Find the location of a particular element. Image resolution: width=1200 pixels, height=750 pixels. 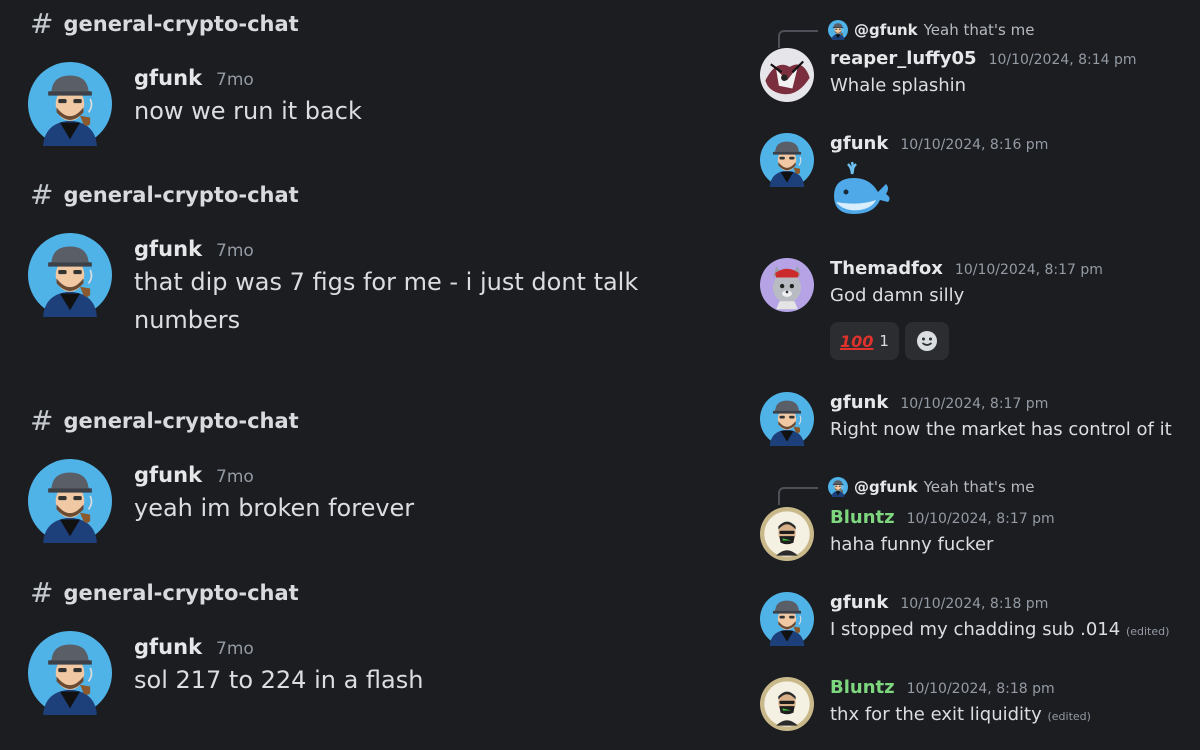

message-text: sol 217 to 224 in a flash is located at coordinates (279, 680).